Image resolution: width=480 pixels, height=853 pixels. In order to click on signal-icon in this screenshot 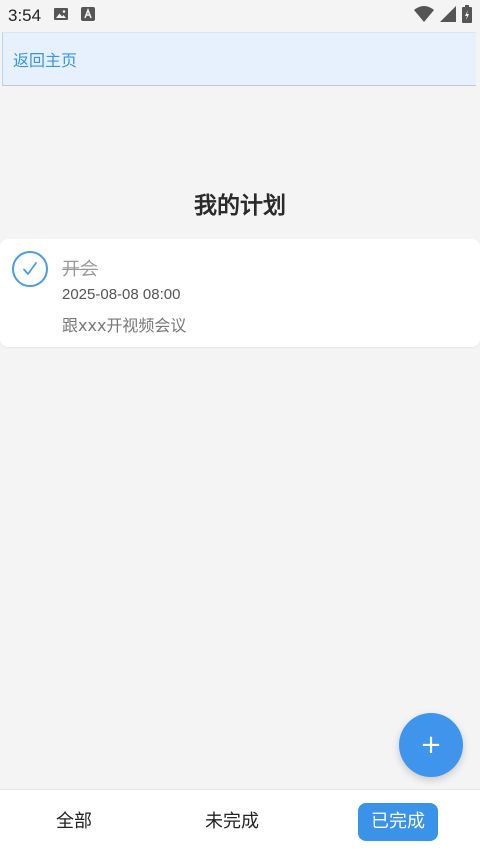, I will do `click(448, 16)`.